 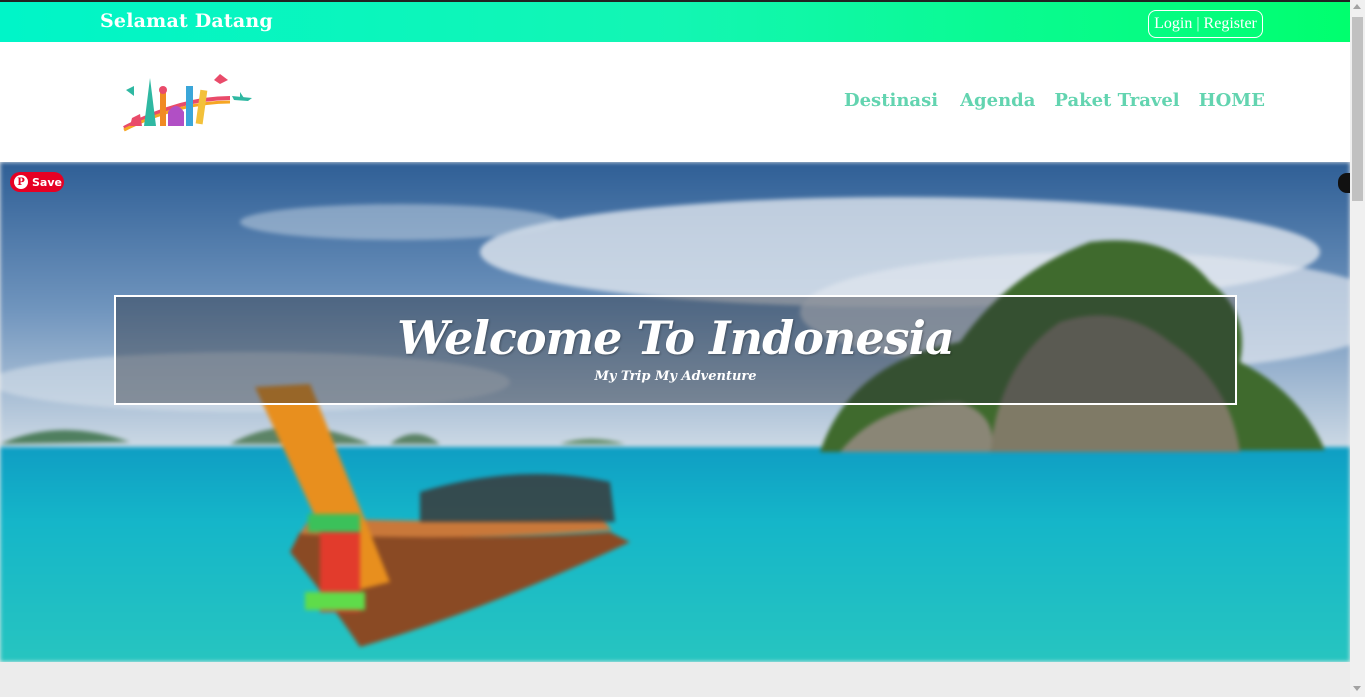 What do you see at coordinates (1116, 100) in the screenshot?
I see `nav-item-paket-travel: Paket Travel` at bounding box center [1116, 100].